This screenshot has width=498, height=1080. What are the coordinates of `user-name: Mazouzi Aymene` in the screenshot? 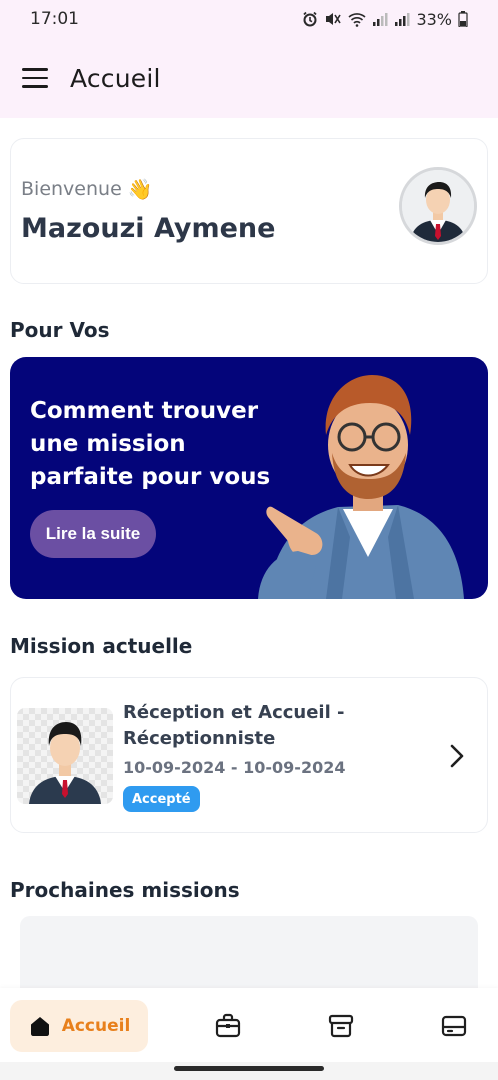 It's located at (148, 228).